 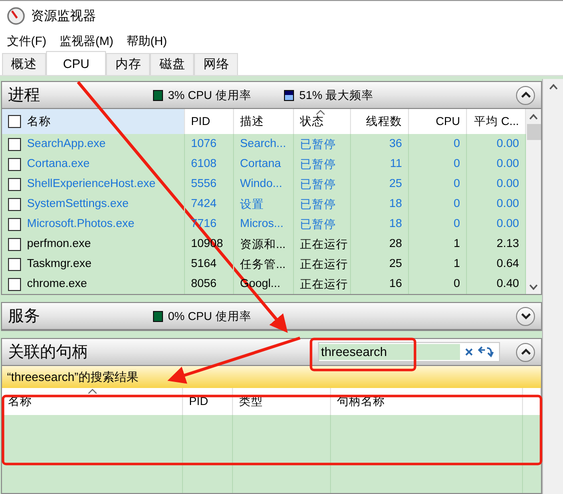 What do you see at coordinates (93, 284) in the screenshot?
I see `table-cell: chrome.exe` at bounding box center [93, 284].